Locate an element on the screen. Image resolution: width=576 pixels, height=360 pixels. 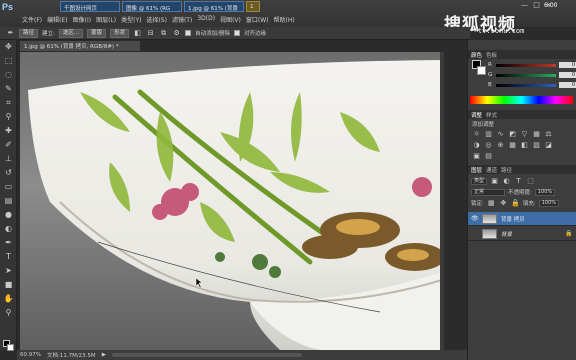
levels-icon: ▥ is located at coordinates (488, 134).